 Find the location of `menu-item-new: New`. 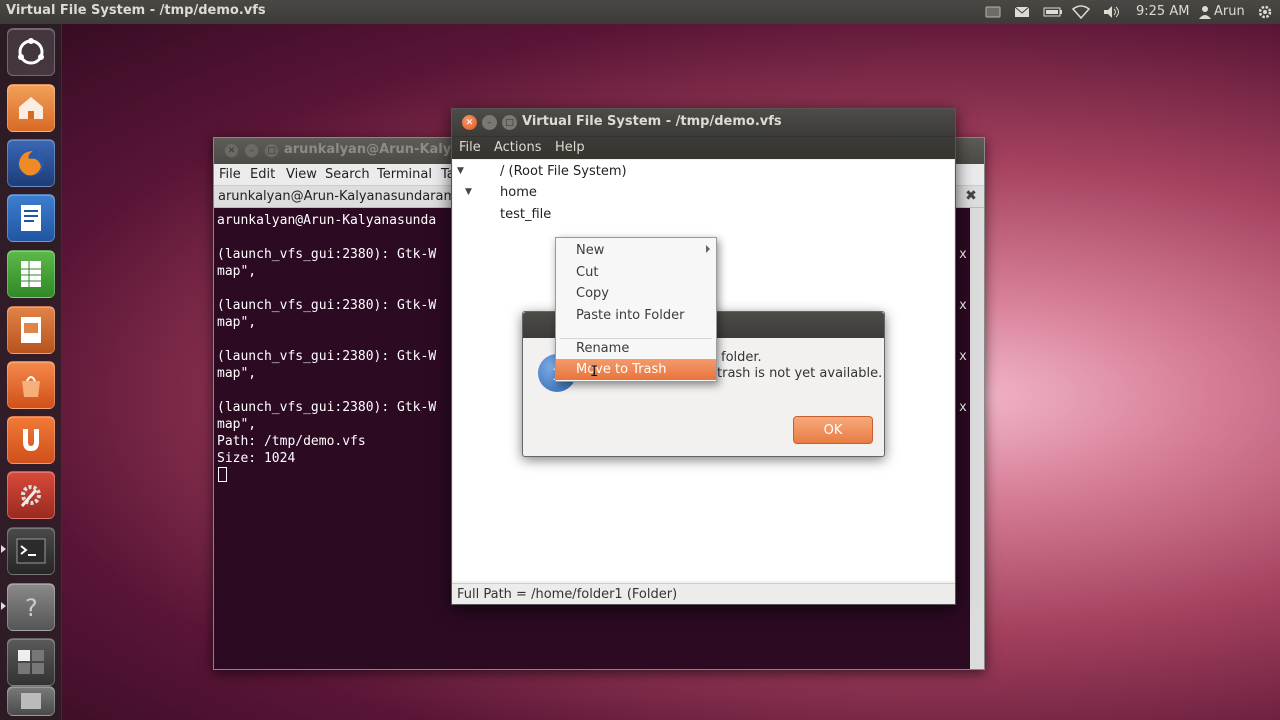

menu-item-new: New is located at coordinates (636, 250).